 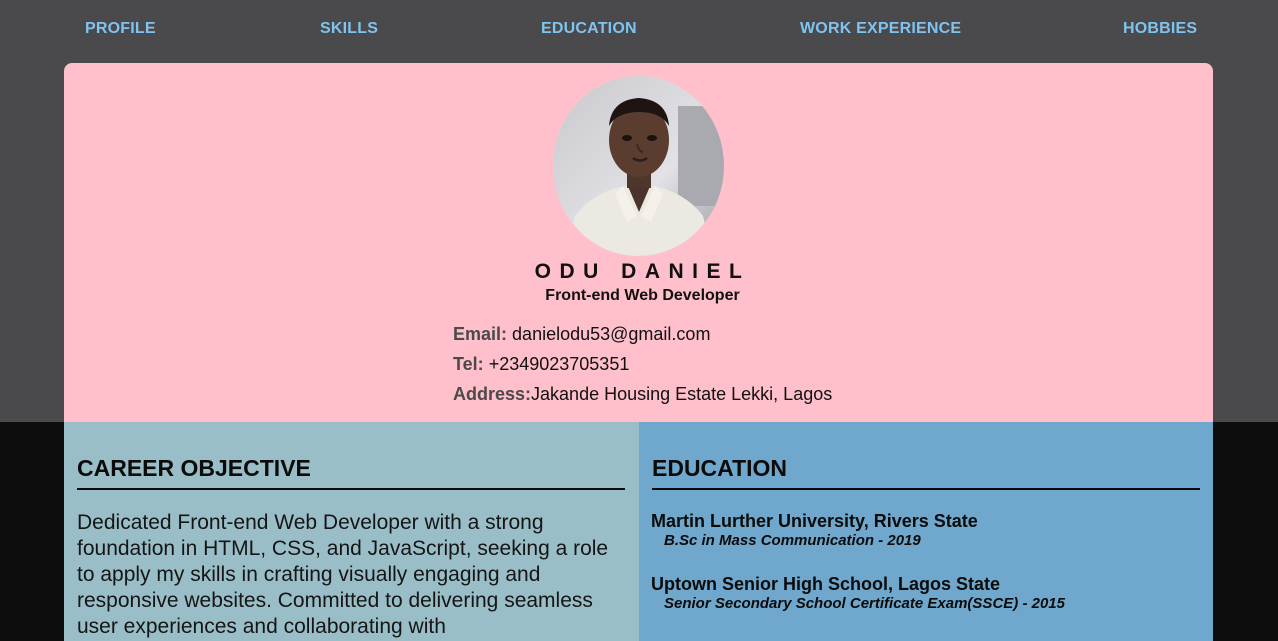 I want to click on profile-name: ODU DANIEL, so click(x=642, y=271).